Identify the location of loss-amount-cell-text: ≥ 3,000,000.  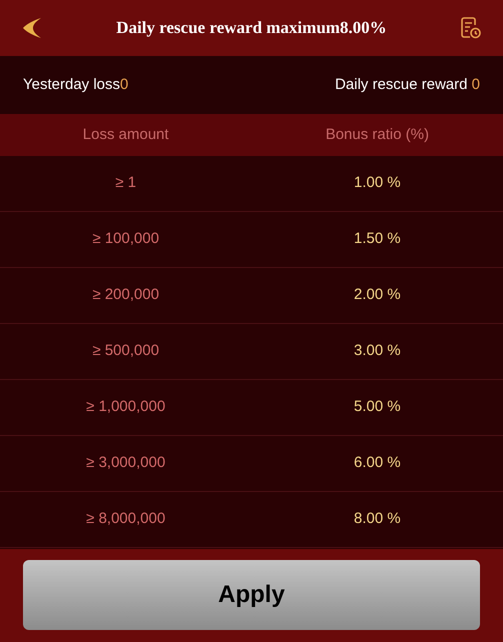
(125, 463).